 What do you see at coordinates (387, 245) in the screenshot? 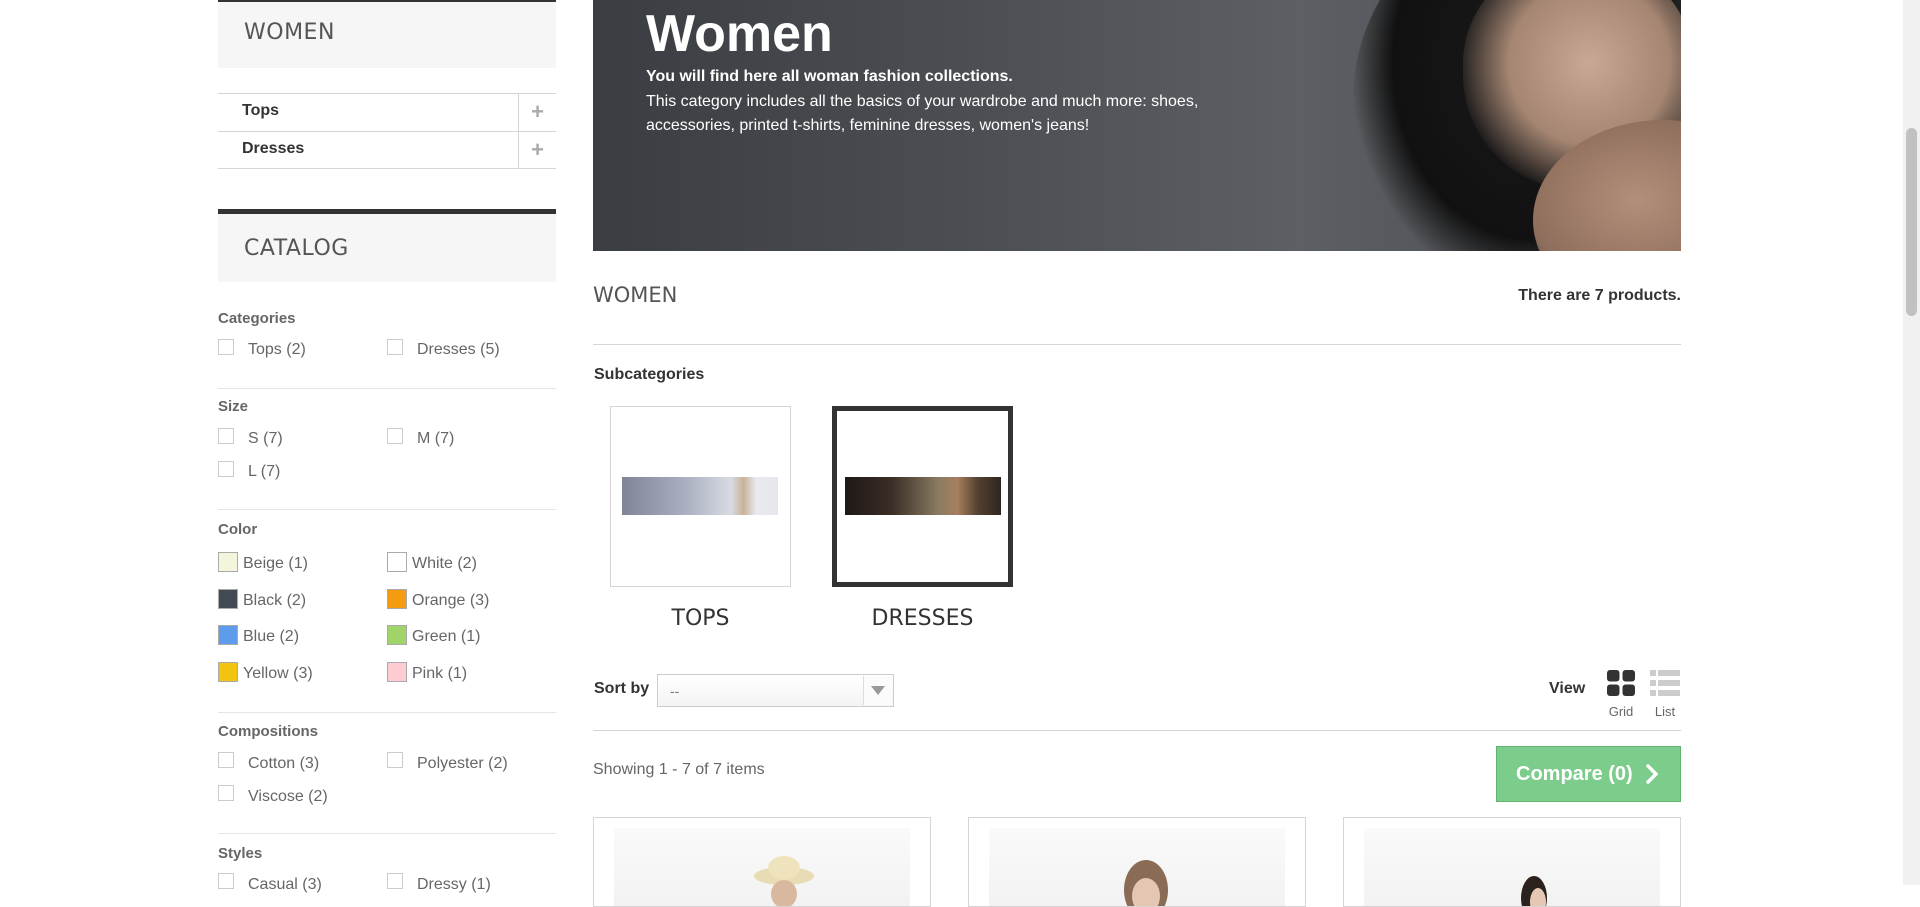
I see `catalog-block-header: CATALOG` at bounding box center [387, 245].